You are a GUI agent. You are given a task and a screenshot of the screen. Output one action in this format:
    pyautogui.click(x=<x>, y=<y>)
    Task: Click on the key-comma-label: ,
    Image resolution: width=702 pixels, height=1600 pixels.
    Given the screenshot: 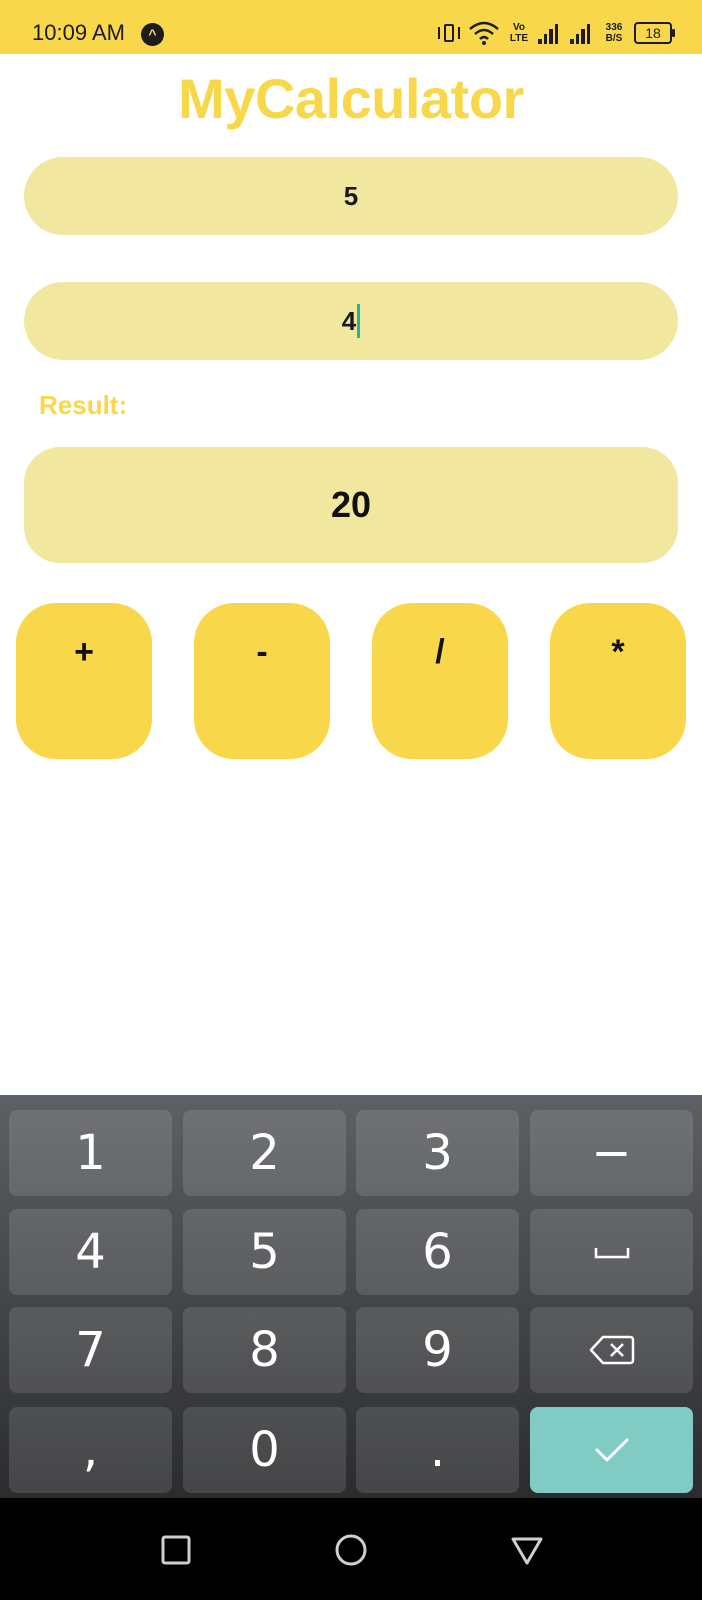 What is the action you would take?
    pyautogui.click(x=90, y=1450)
    